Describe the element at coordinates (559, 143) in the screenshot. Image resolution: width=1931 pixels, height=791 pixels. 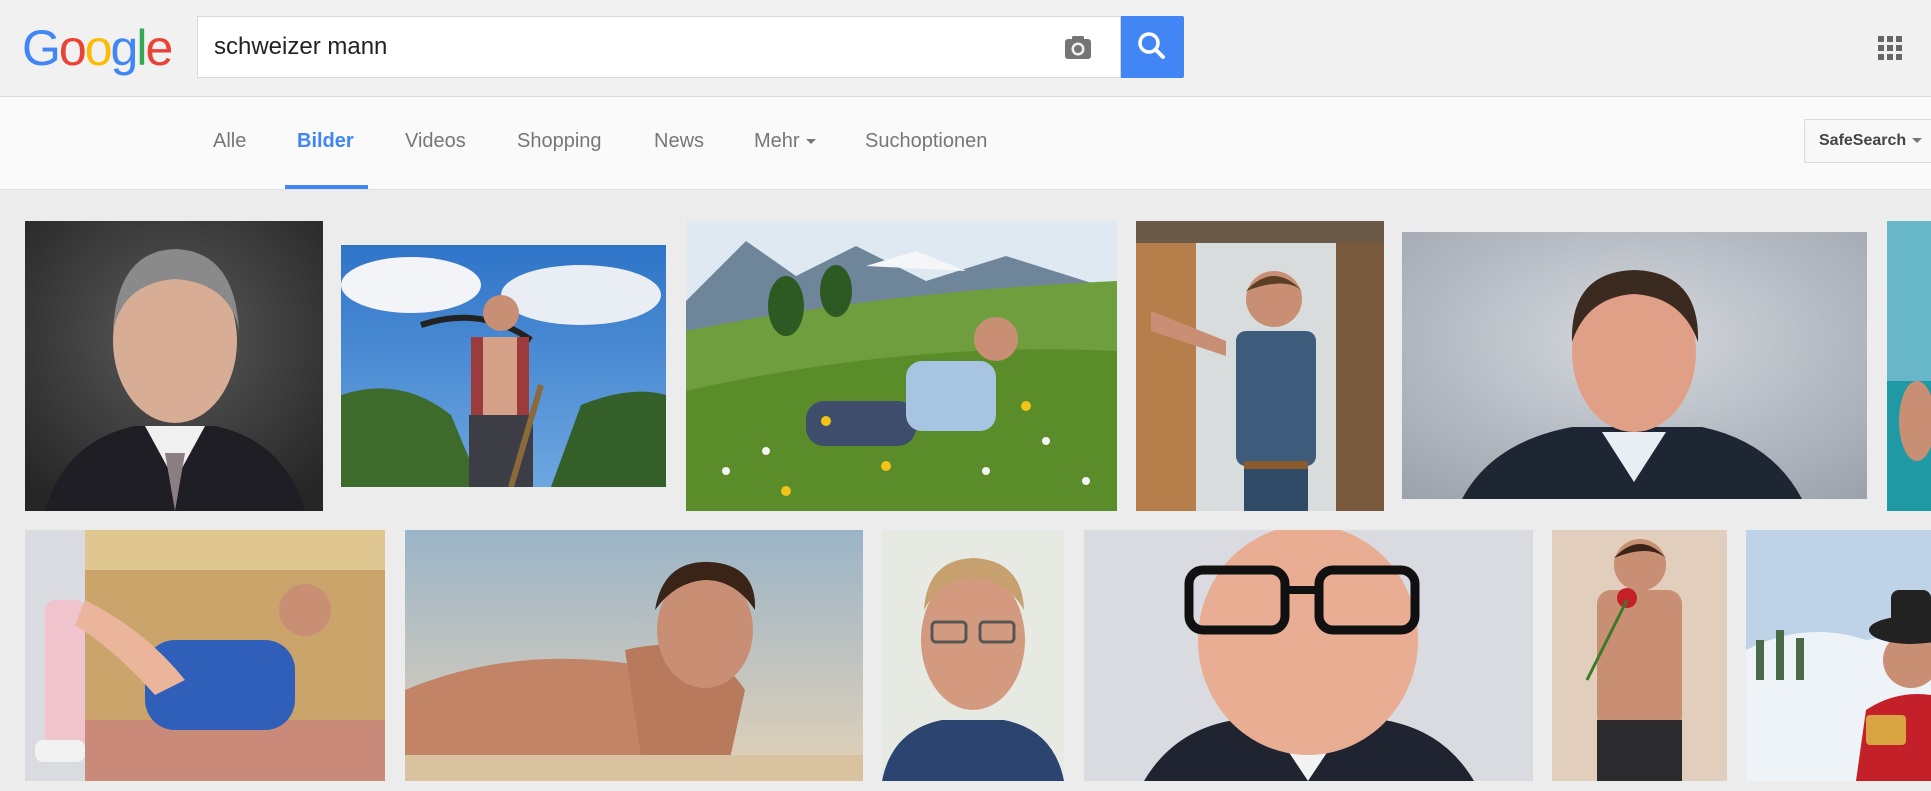
I see `tab-shopping: Shopping` at that location.